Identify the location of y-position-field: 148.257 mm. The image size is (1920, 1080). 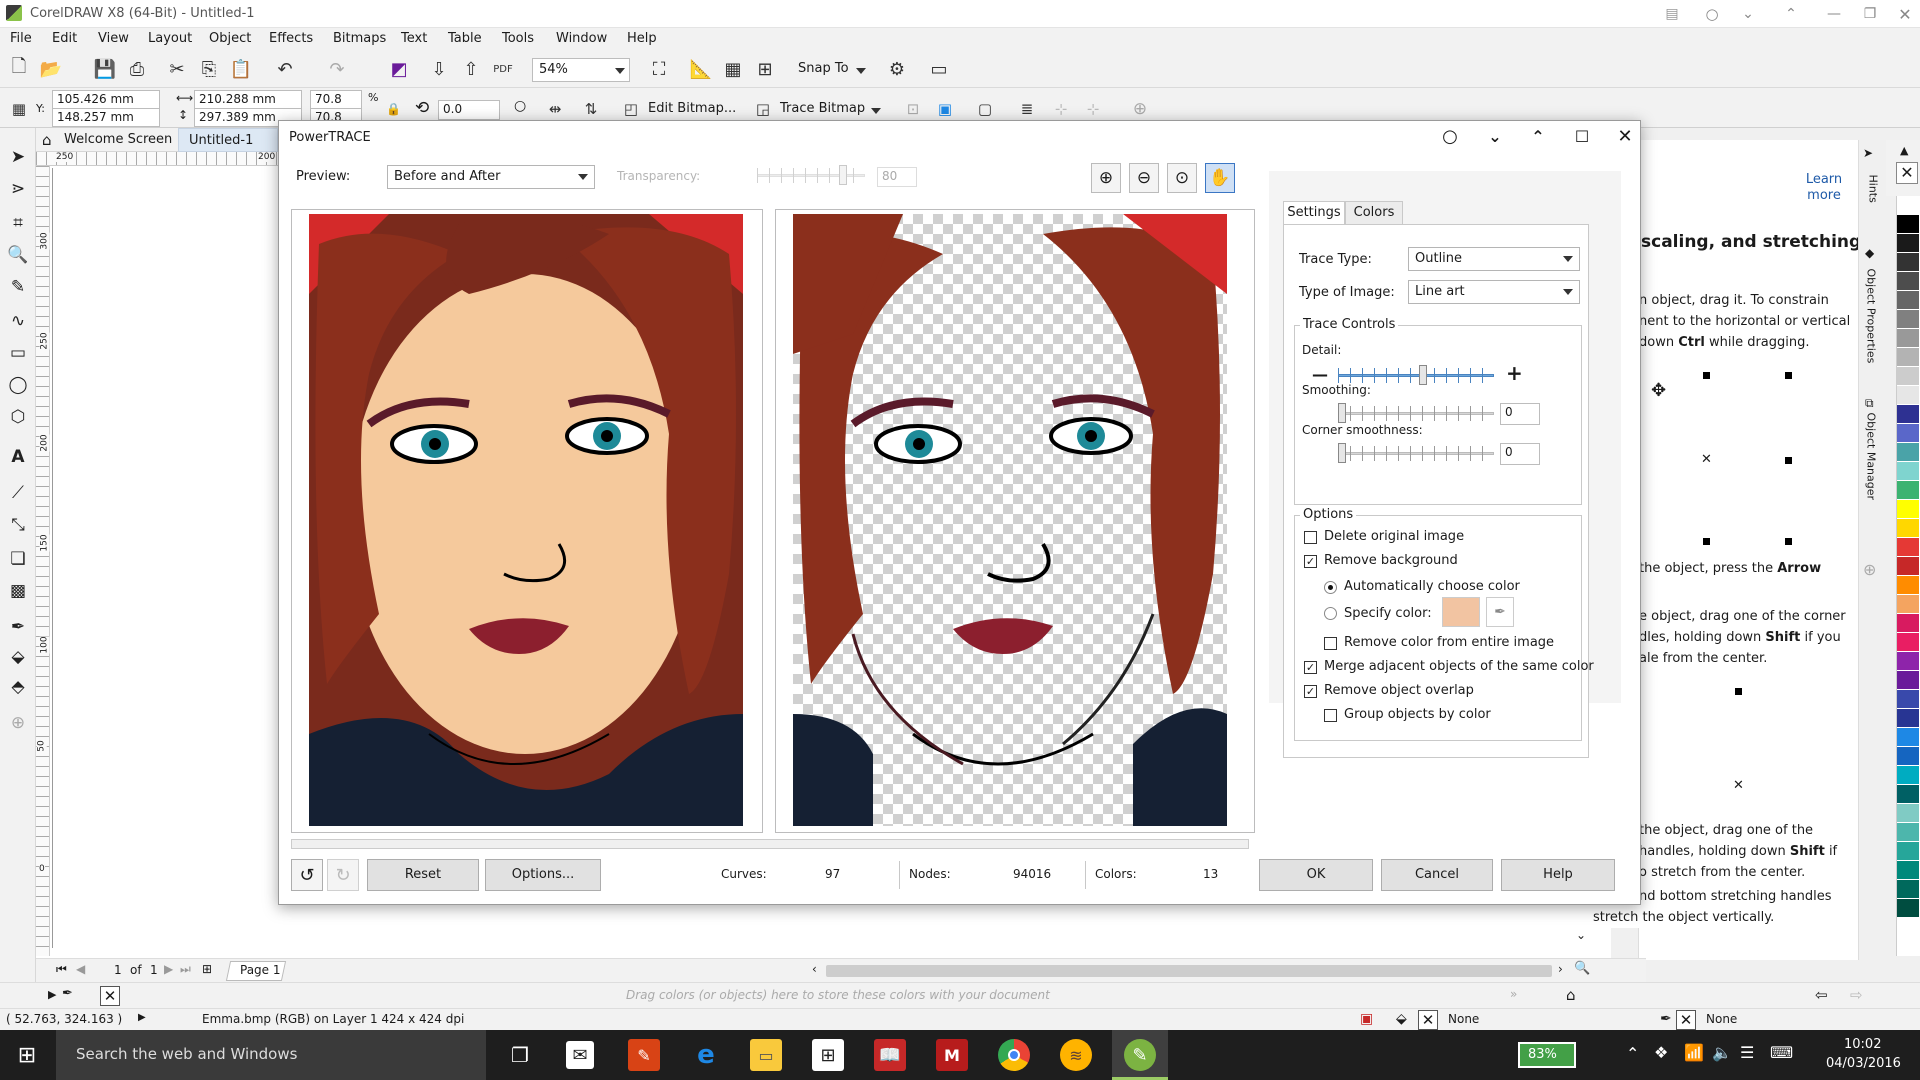
(106, 117).